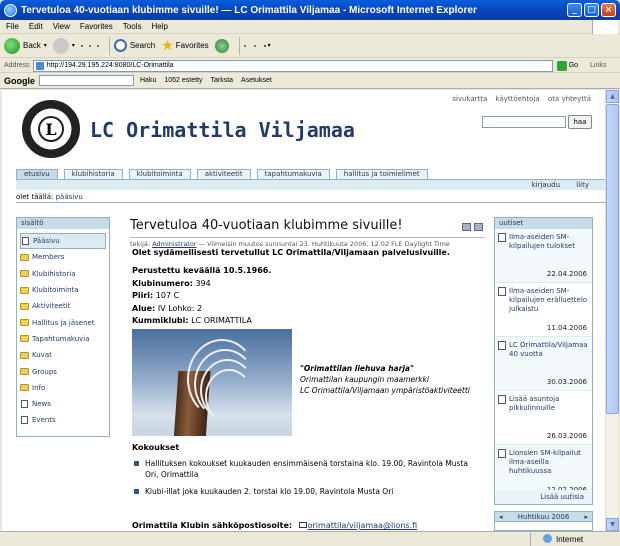 The width and height of the screenshot is (620, 546). I want to click on more-news-link: Lisää uutisia, so click(543, 497).